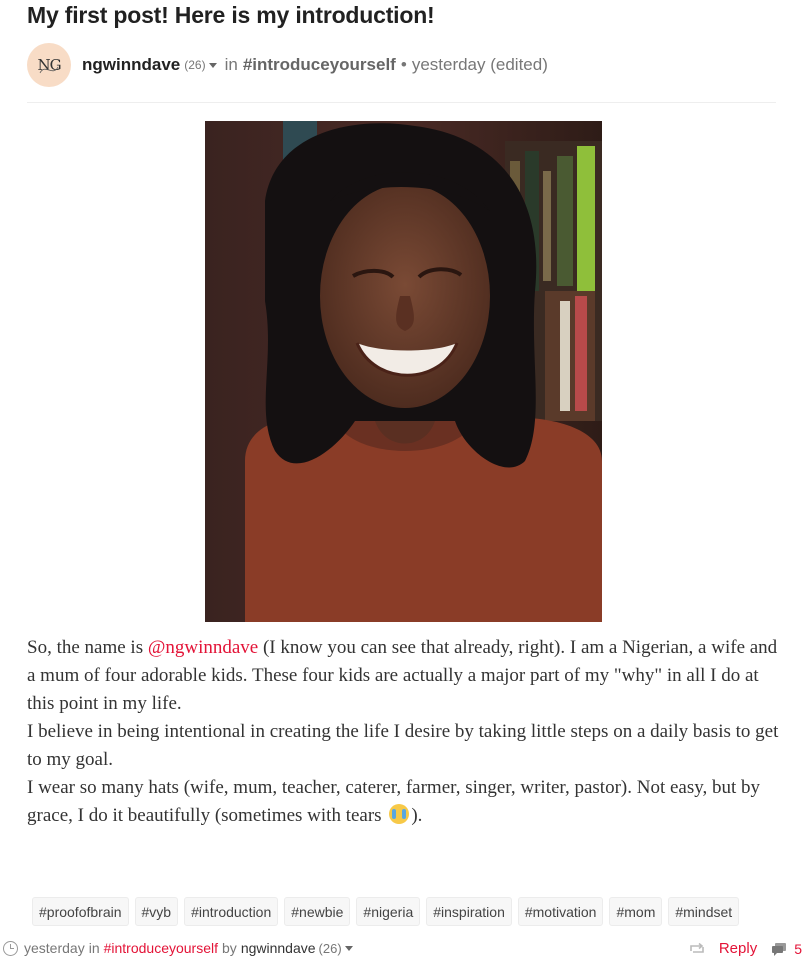 This screenshot has width=805, height=963. I want to click on clock-icon, so click(10, 948).